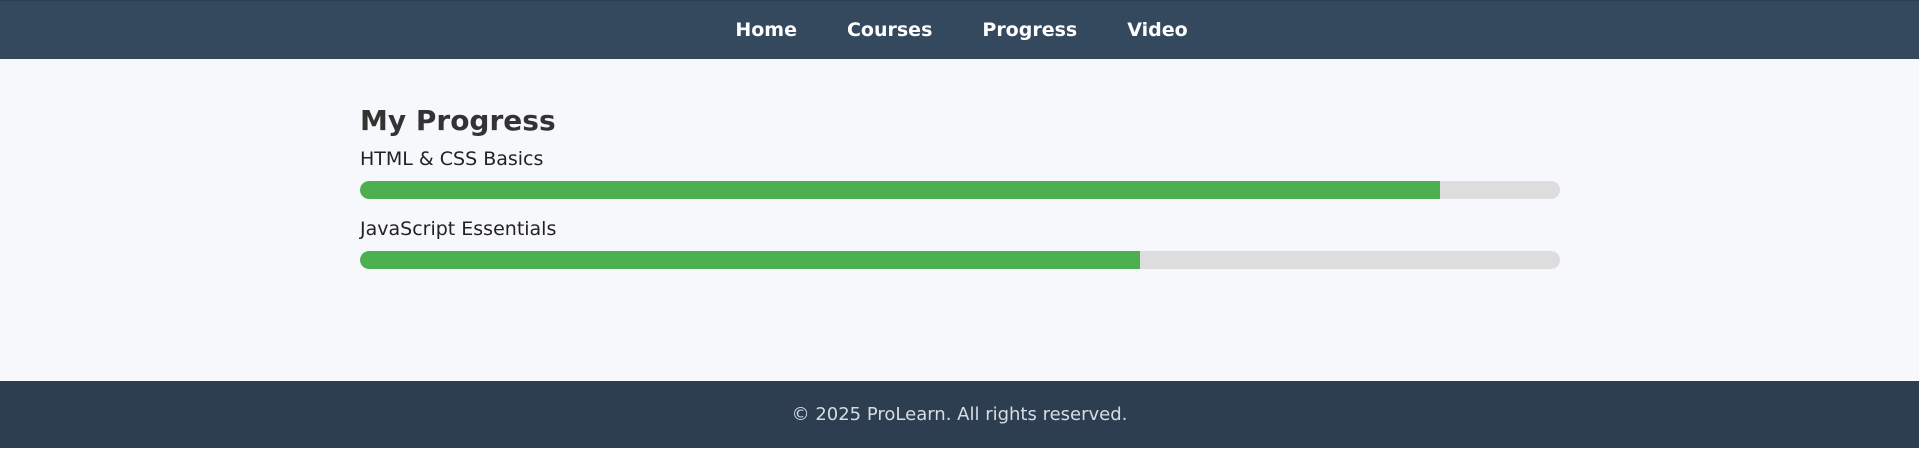 The height and width of the screenshot is (450, 1919). Describe the element at coordinates (452, 159) in the screenshot. I see `course-name: HTML & CSS Basics` at that location.